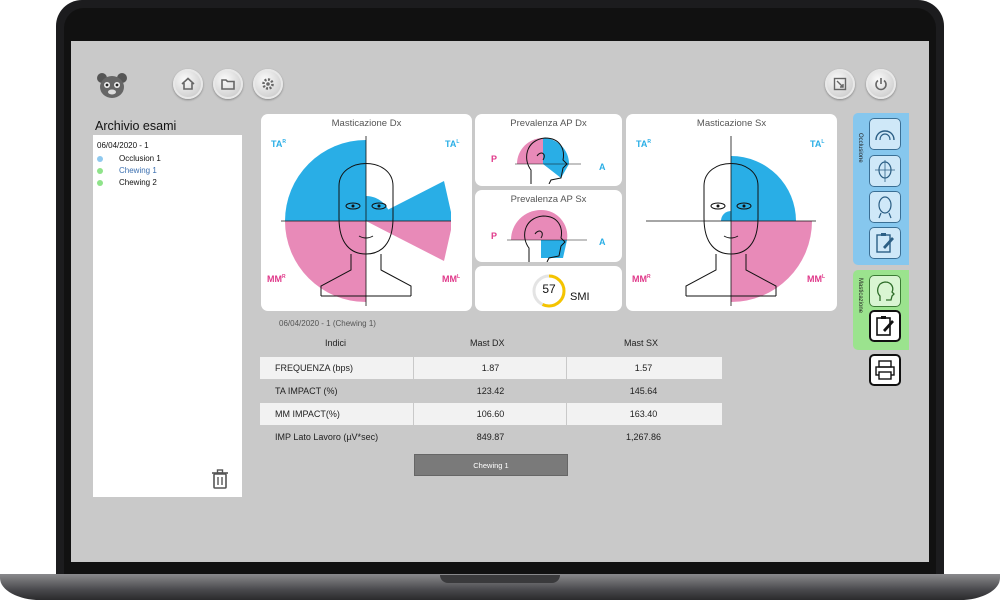  Describe the element at coordinates (366, 221) in the screenshot. I see `face-chart-dx` at that location.